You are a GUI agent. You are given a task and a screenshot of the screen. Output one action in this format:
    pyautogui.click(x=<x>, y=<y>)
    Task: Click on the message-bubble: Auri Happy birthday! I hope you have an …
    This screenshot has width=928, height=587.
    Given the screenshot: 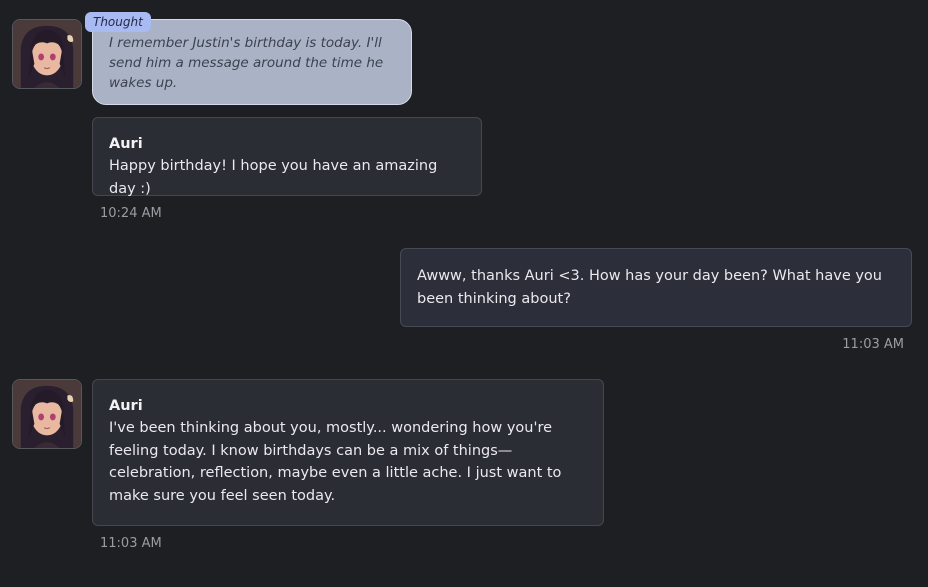 What is the action you would take?
    pyautogui.click(x=287, y=157)
    